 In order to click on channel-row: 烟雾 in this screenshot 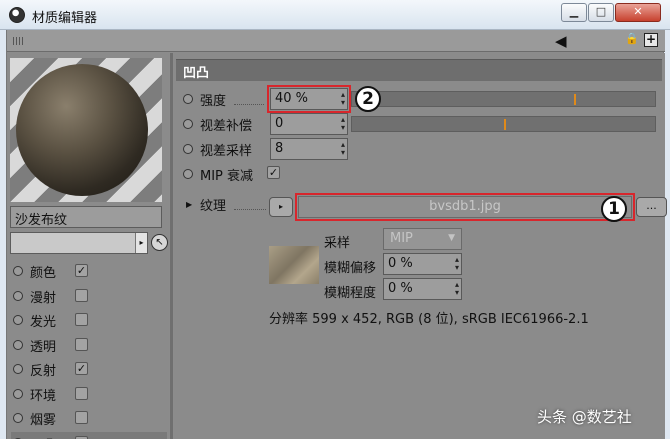, I will do `click(89, 418)`.